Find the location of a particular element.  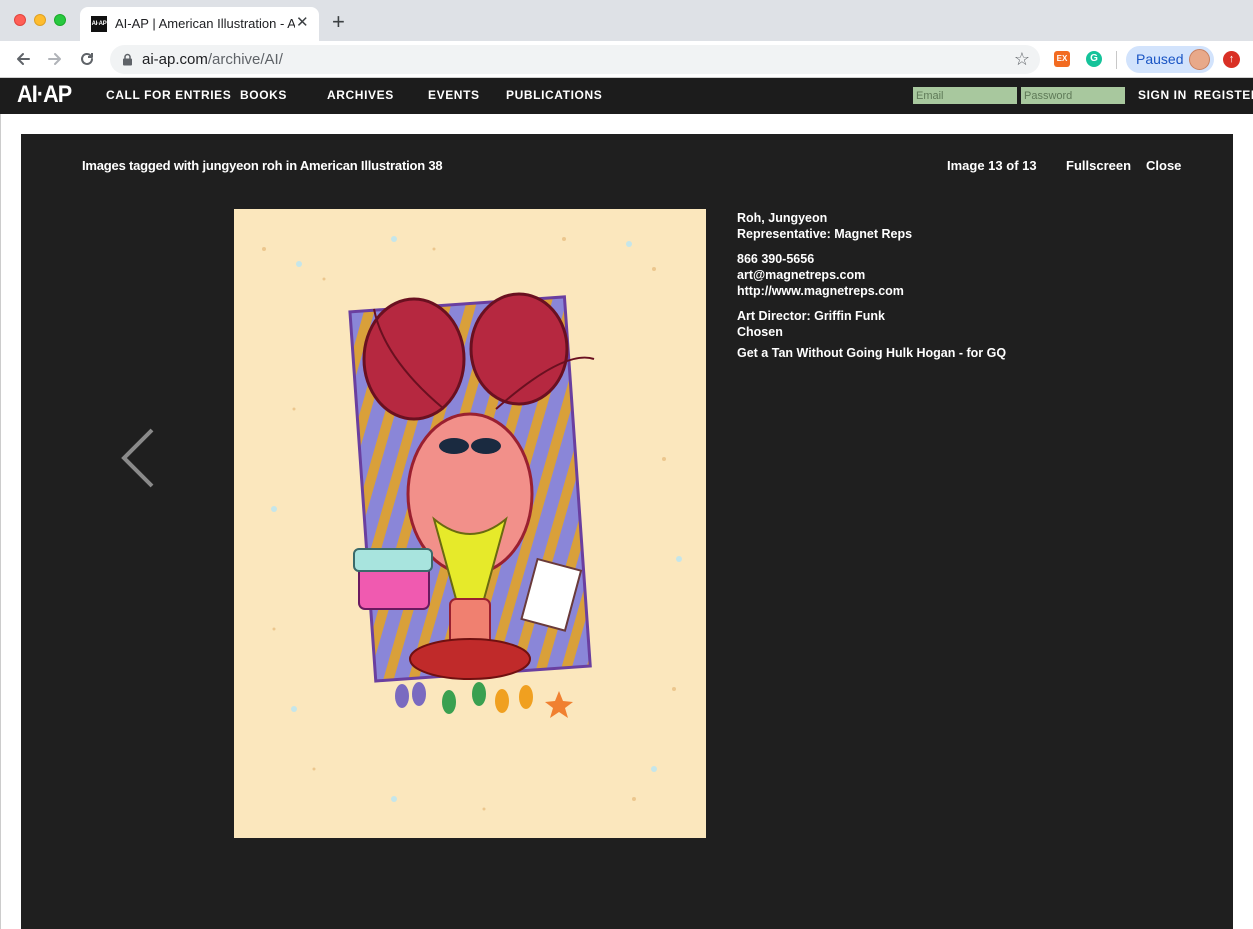

nav-archives: ARCHIVES is located at coordinates (360, 95).